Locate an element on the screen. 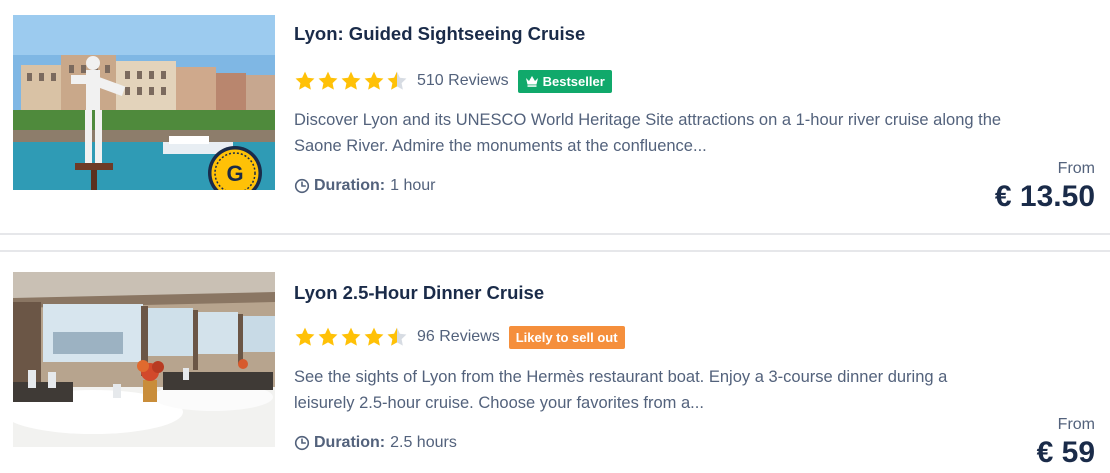  badge-label: Likely to sell out is located at coordinates (566, 337).